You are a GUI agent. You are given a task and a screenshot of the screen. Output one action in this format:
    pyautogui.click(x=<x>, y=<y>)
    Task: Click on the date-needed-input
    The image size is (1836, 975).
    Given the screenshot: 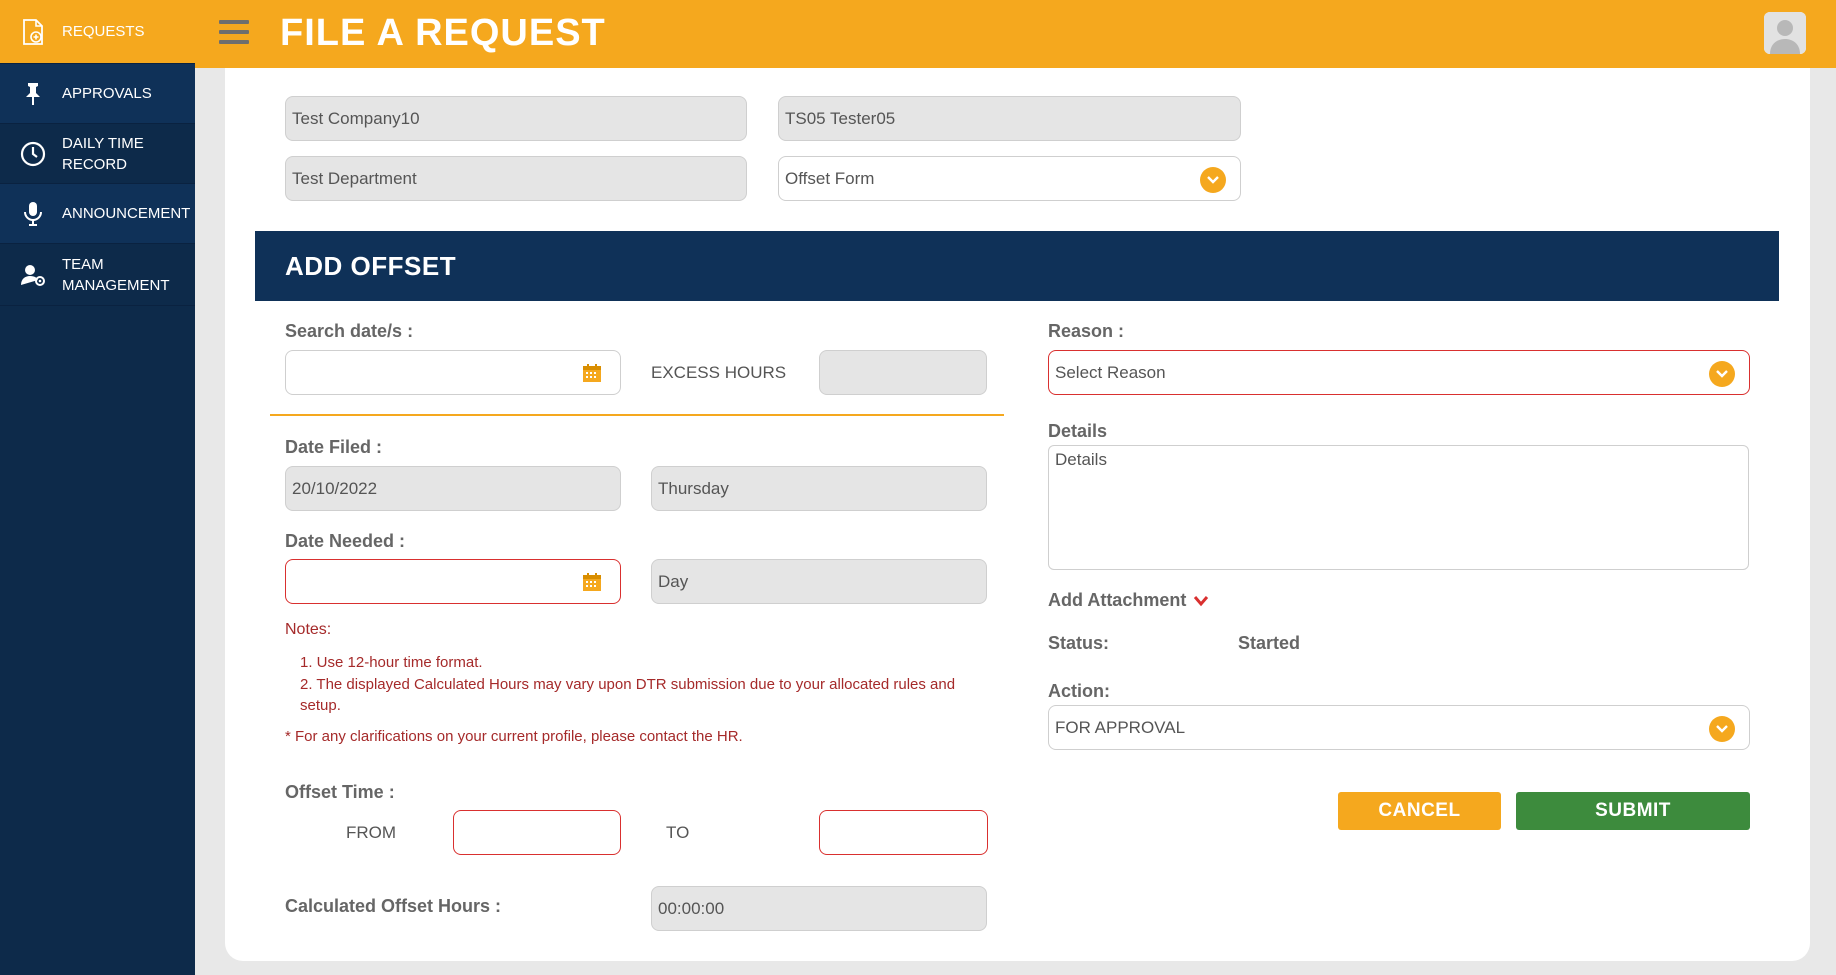 What is the action you would take?
    pyautogui.click(x=453, y=581)
    